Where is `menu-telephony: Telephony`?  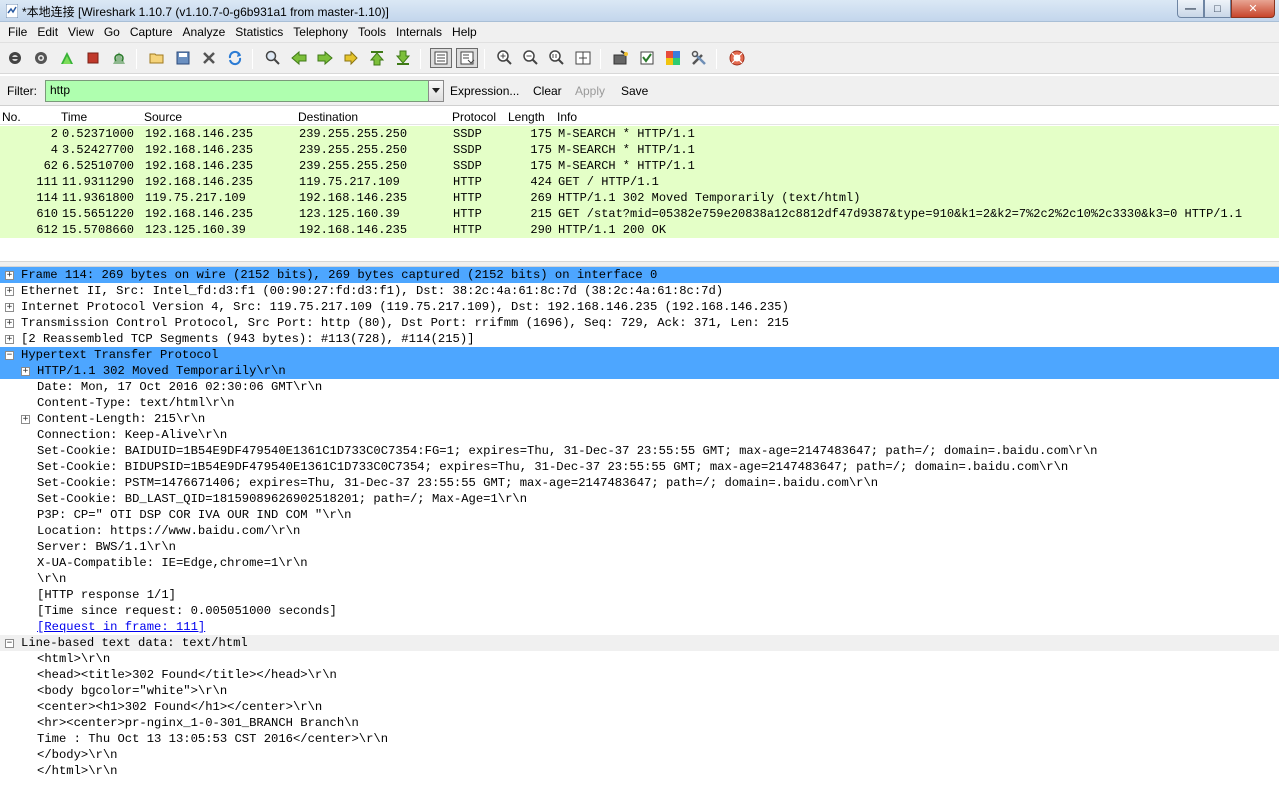 menu-telephony: Telephony is located at coordinates (320, 32).